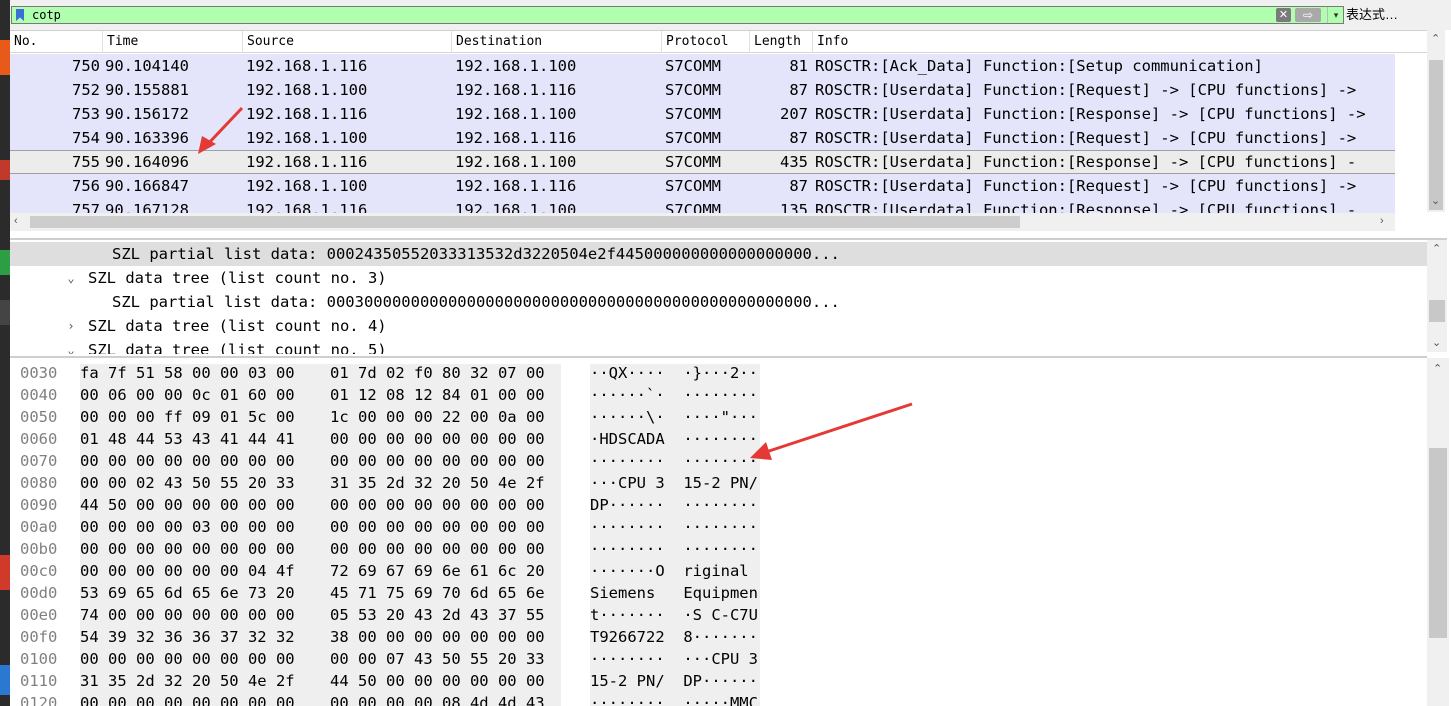 This screenshot has width=1451, height=706. What do you see at coordinates (437, 395) in the screenshot?
I see `hex-bytes-second-half: 01 12 08 12 84 01 00 00` at bounding box center [437, 395].